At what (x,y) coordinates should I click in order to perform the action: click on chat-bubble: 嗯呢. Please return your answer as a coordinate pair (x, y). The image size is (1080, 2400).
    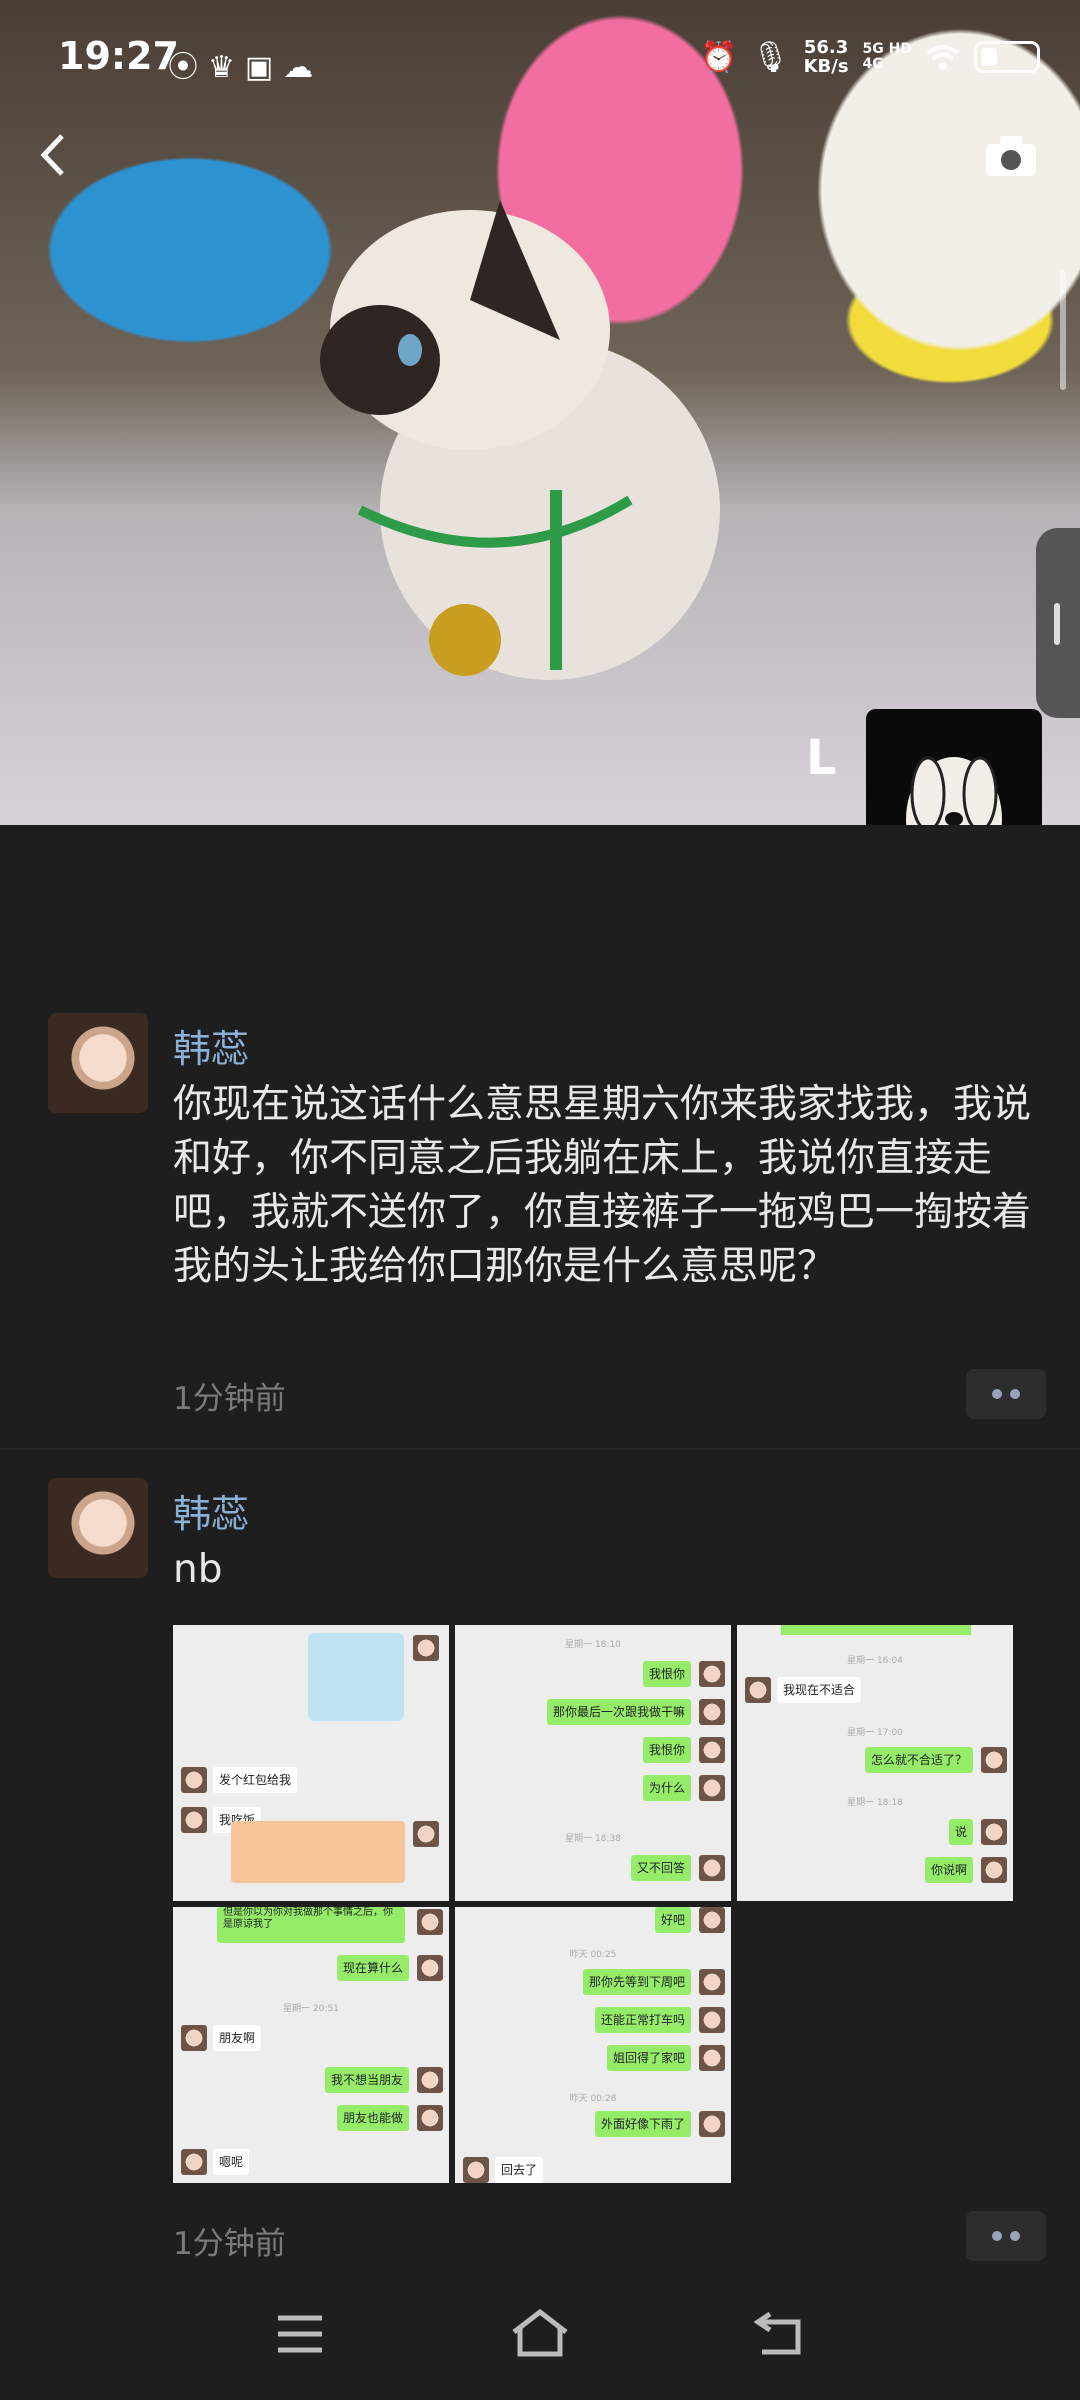
    Looking at the image, I should click on (231, 2162).